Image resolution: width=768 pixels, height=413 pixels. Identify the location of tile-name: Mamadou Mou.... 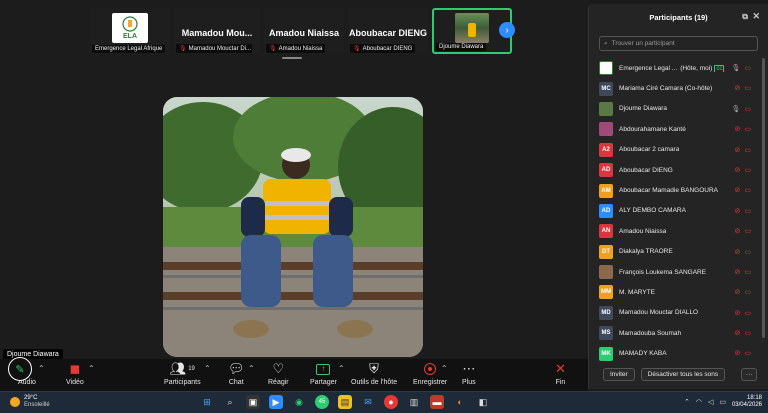
(217, 33).